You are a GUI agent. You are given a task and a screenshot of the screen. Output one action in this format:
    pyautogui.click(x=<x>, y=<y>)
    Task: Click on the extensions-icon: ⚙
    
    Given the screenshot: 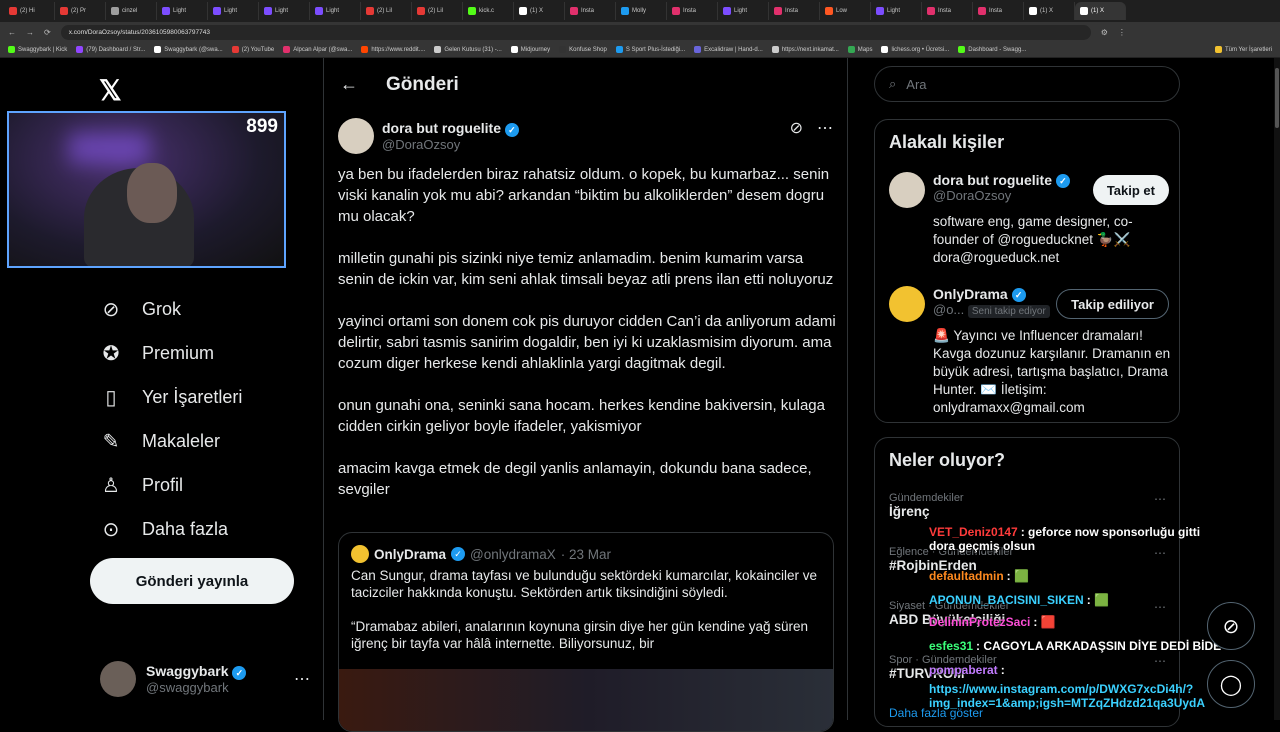 What is the action you would take?
    pyautogui.click(x=1104, y=32)
    